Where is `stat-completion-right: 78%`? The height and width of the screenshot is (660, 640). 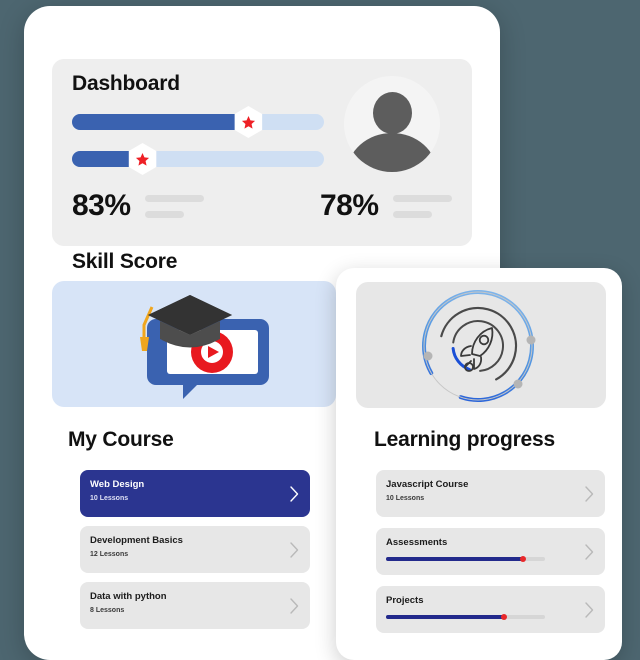
stat-completion-right: 78% is located at coordinates (386, 206).